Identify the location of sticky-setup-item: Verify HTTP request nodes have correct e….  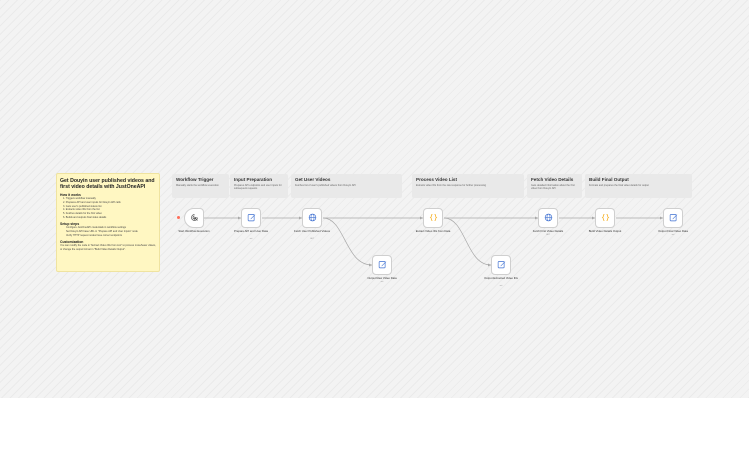
(94, 235).